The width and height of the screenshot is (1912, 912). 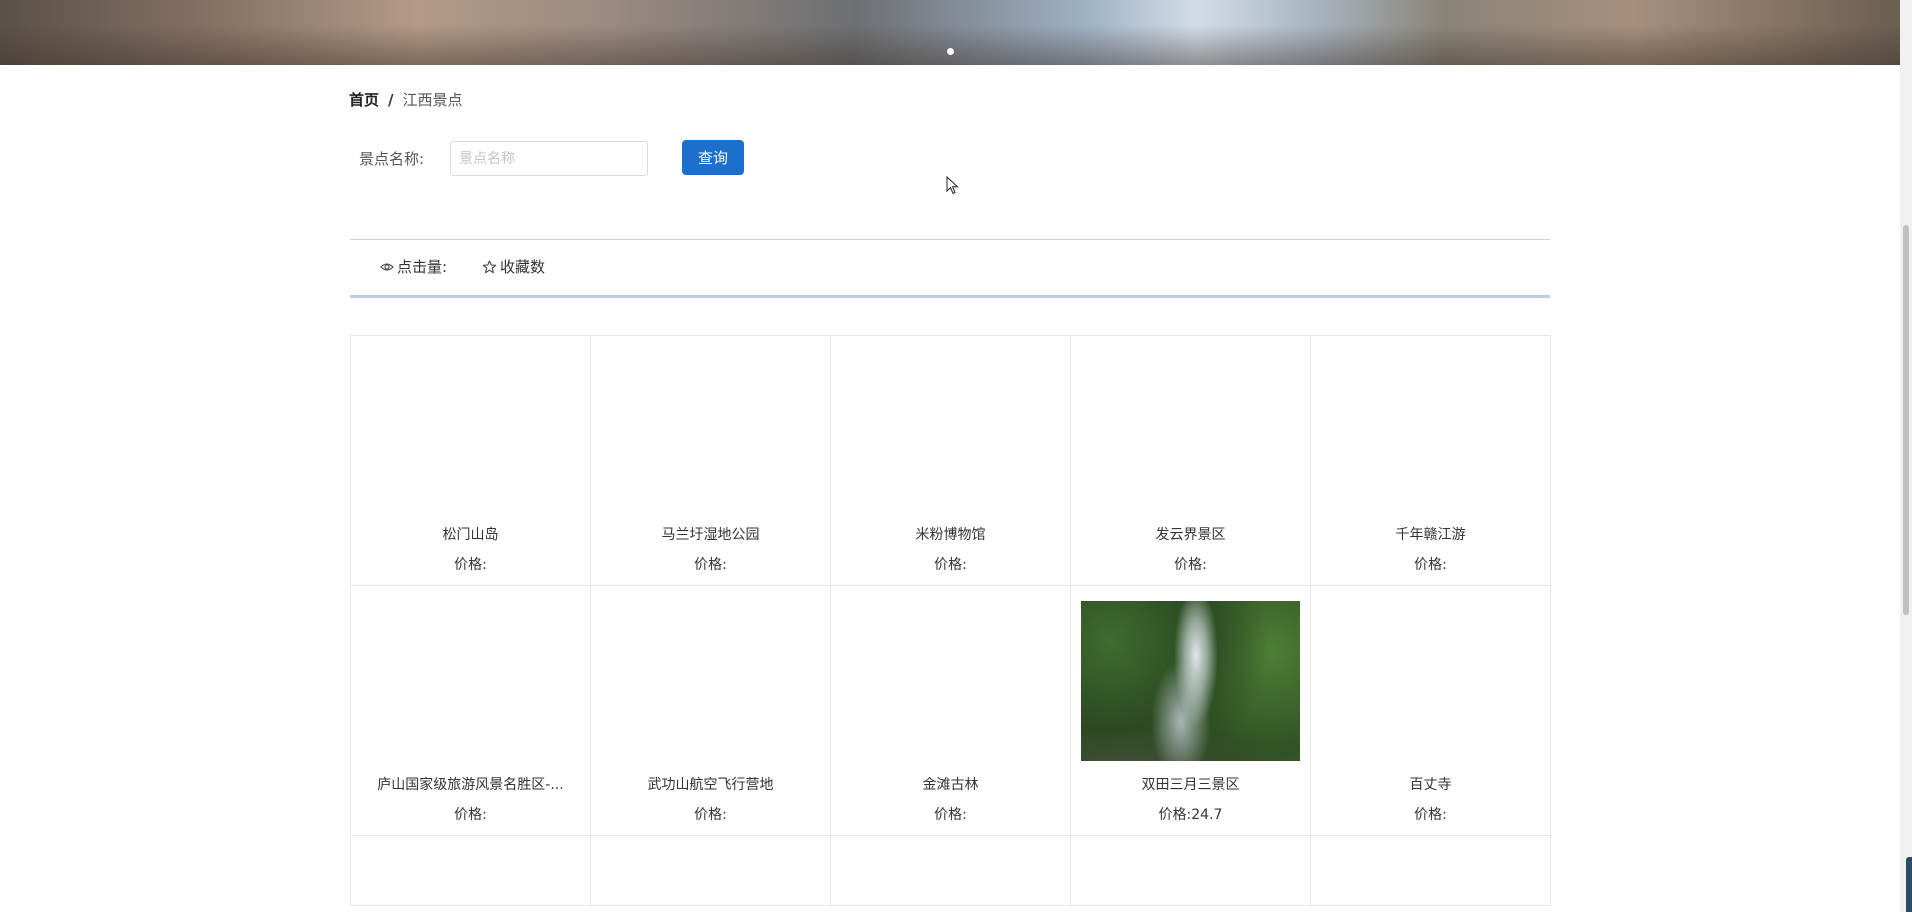 I want to click on eye-icon, so click(x=387, y=266).